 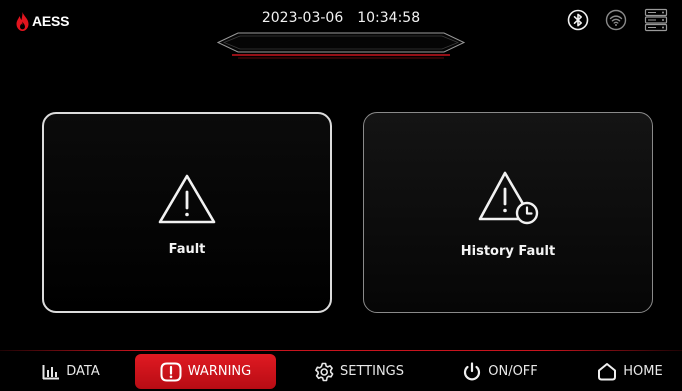 I want to click on history-fault-label: History Fault, so click(x=508, y=251).